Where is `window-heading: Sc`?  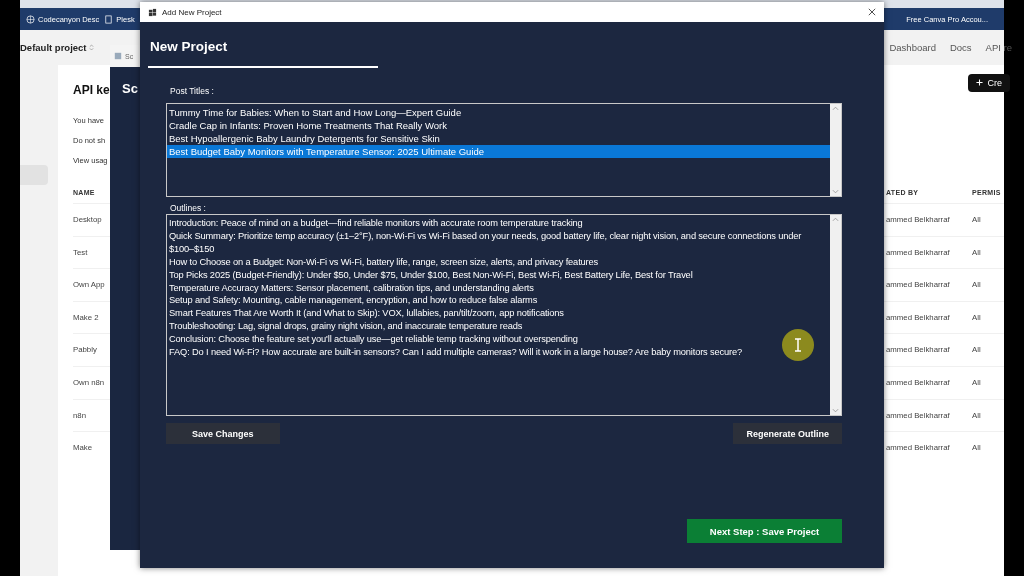
window-heading: Sc is located at coordinates (130, 88).